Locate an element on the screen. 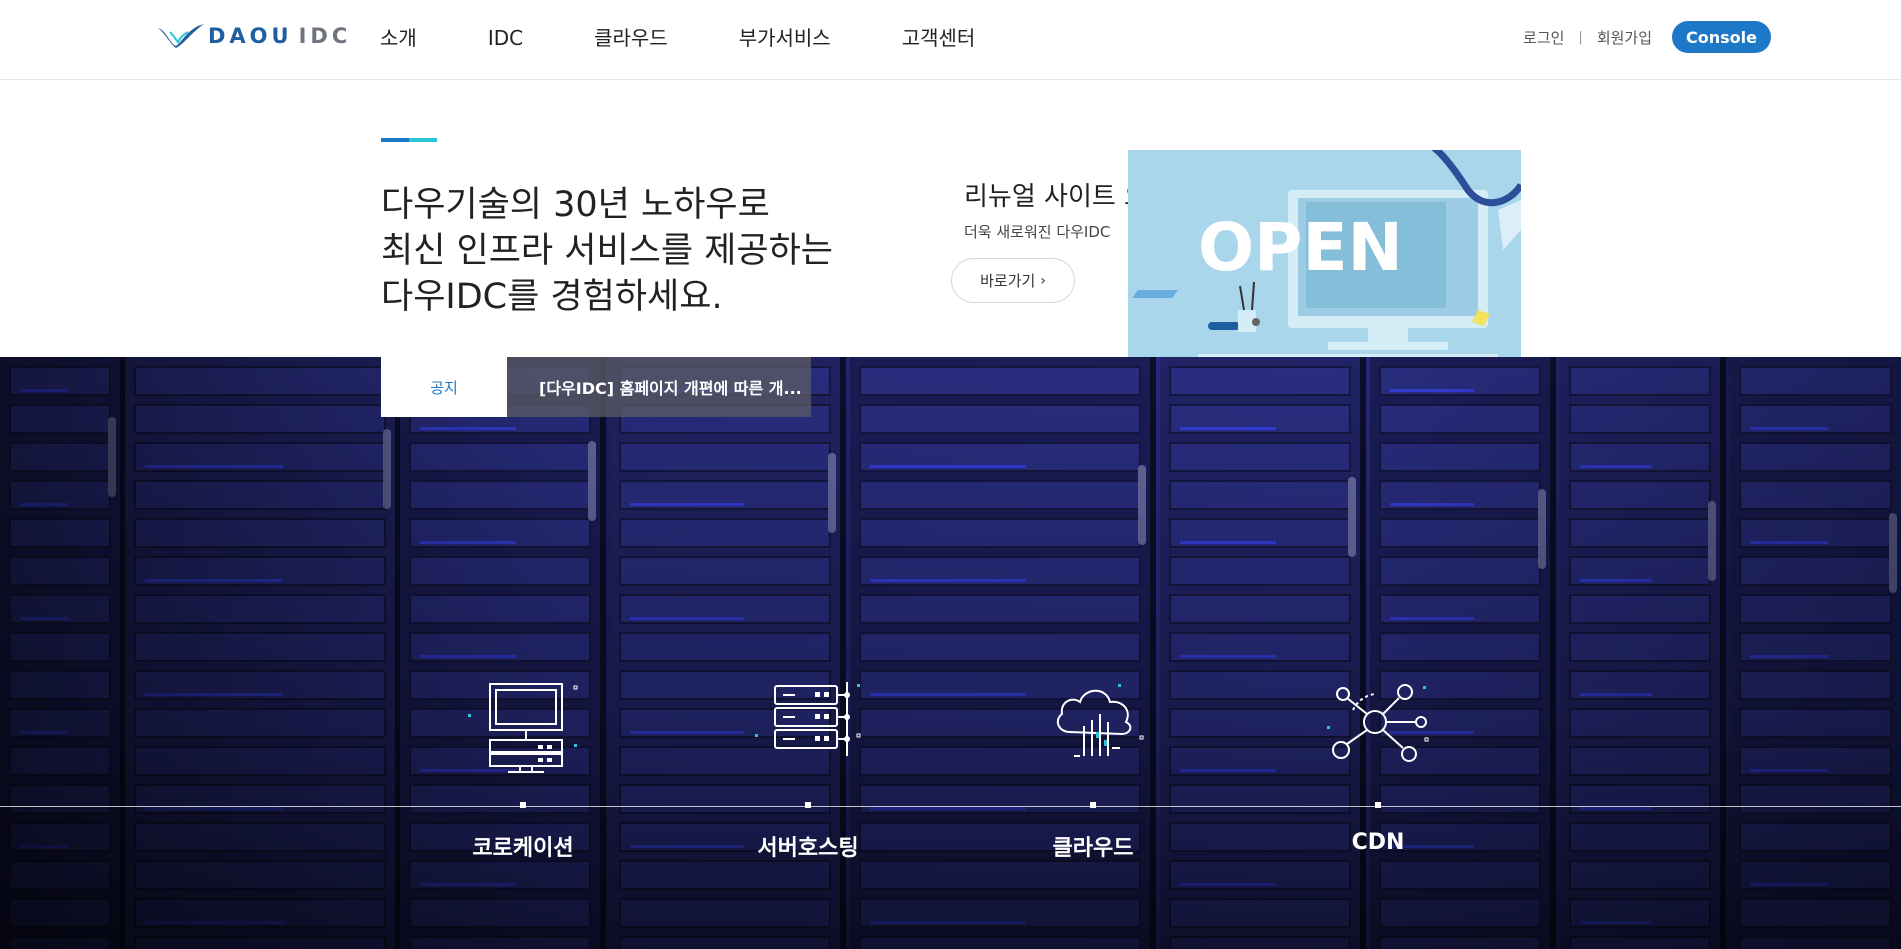  logo-text: DAOU IDC is located at coordinates (280, 36).